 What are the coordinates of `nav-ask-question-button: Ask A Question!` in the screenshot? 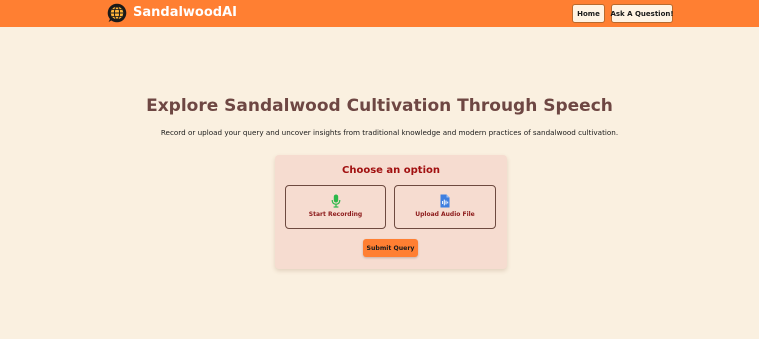 It's located at (642, 13).